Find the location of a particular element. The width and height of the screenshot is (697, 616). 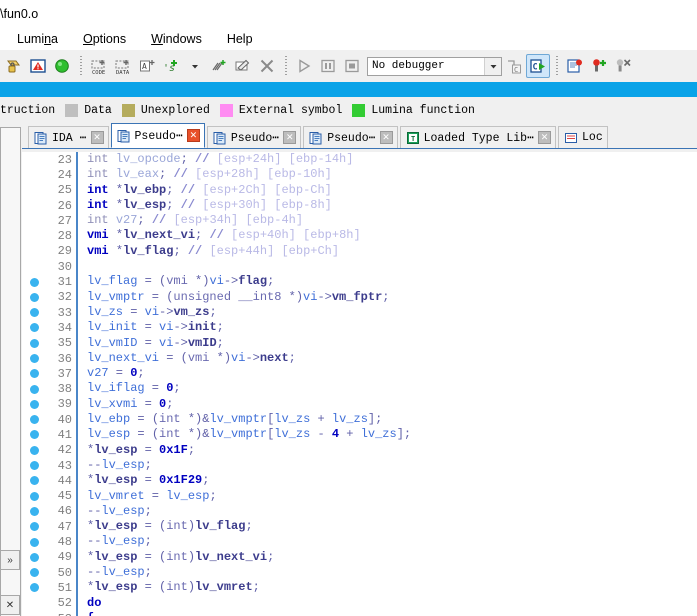

code-text: do is located at coordinates (89, 603).